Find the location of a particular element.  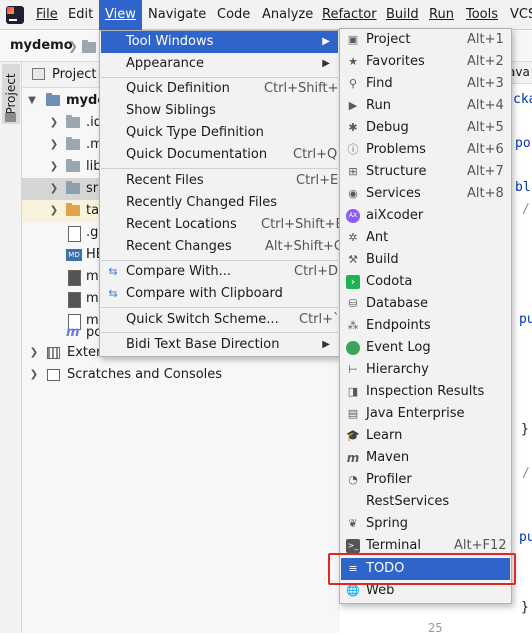

tool-window-endpoints: ⁂ Endpoints is located at coordinates (425, 326).